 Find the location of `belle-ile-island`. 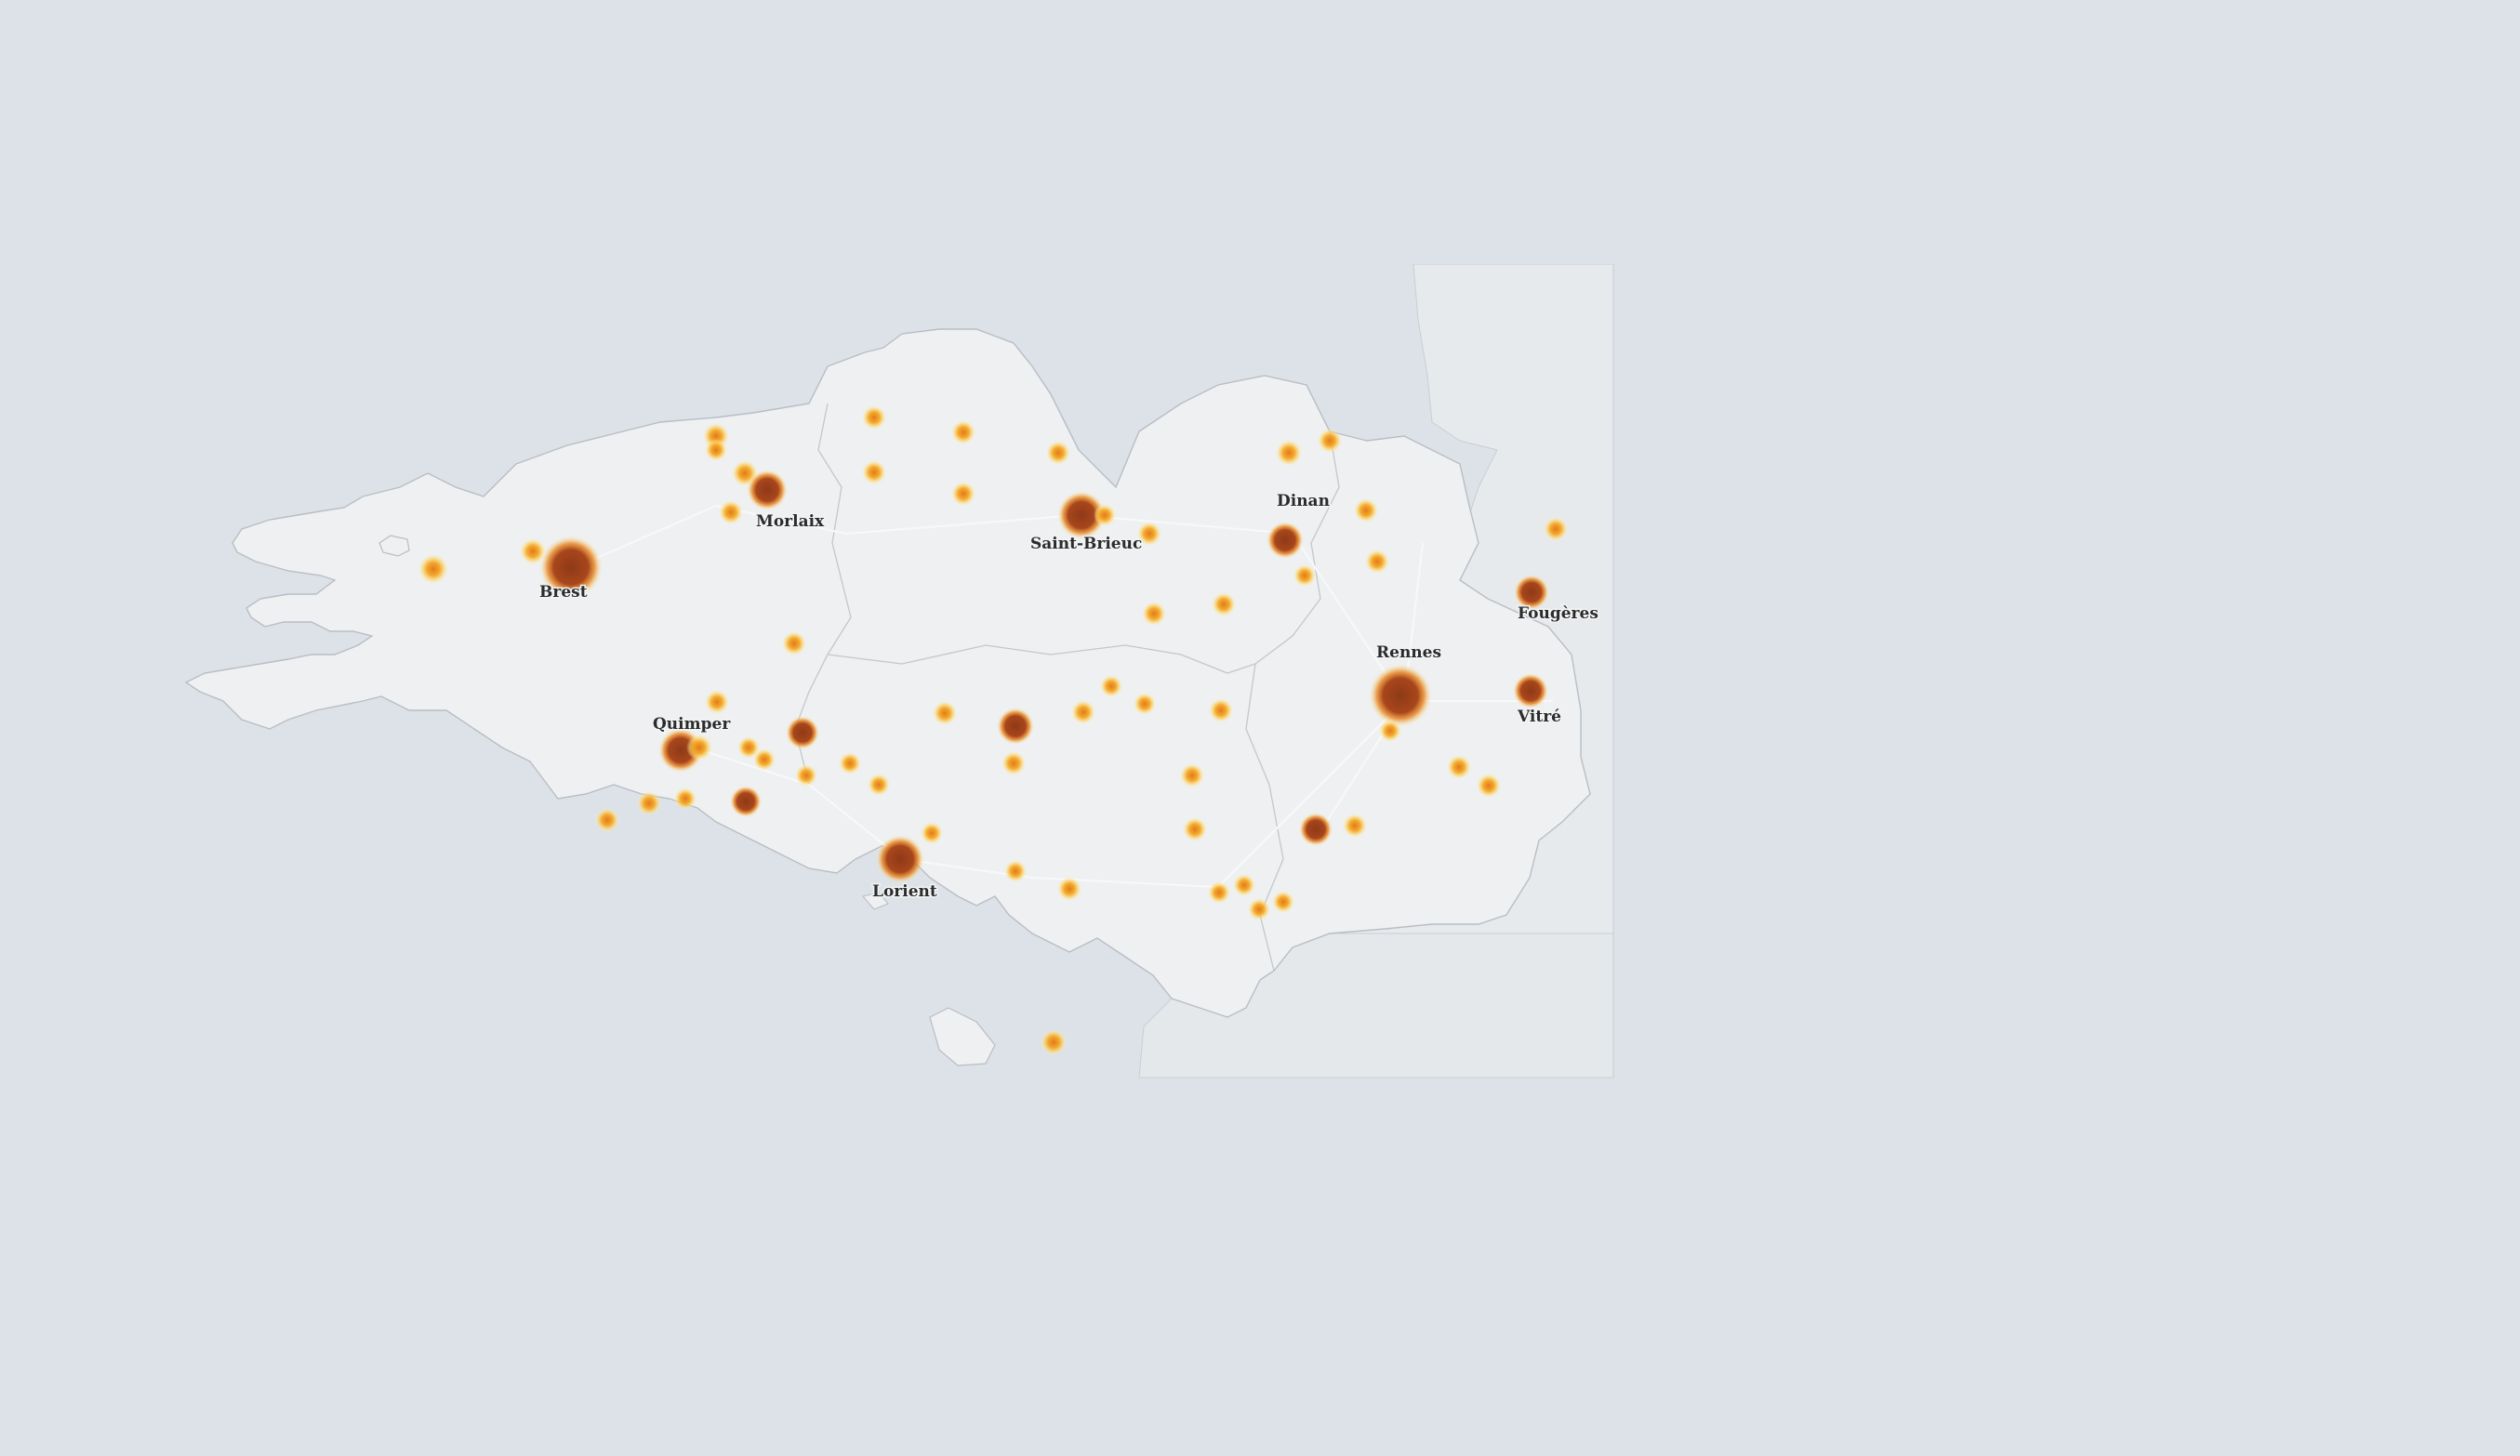

belle-ile-island is located at coordinates (962, 1036).